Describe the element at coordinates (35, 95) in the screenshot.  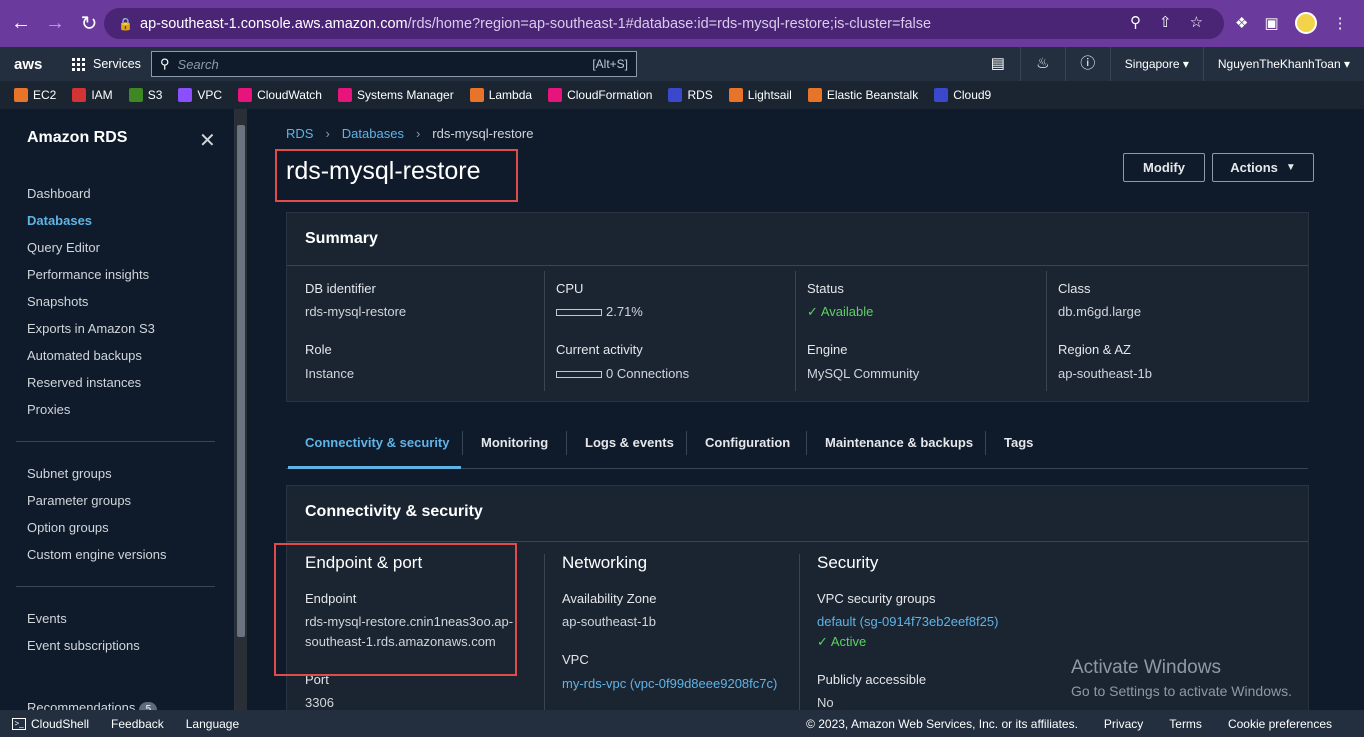
I see `favorite-ec2: EC2` at that location.